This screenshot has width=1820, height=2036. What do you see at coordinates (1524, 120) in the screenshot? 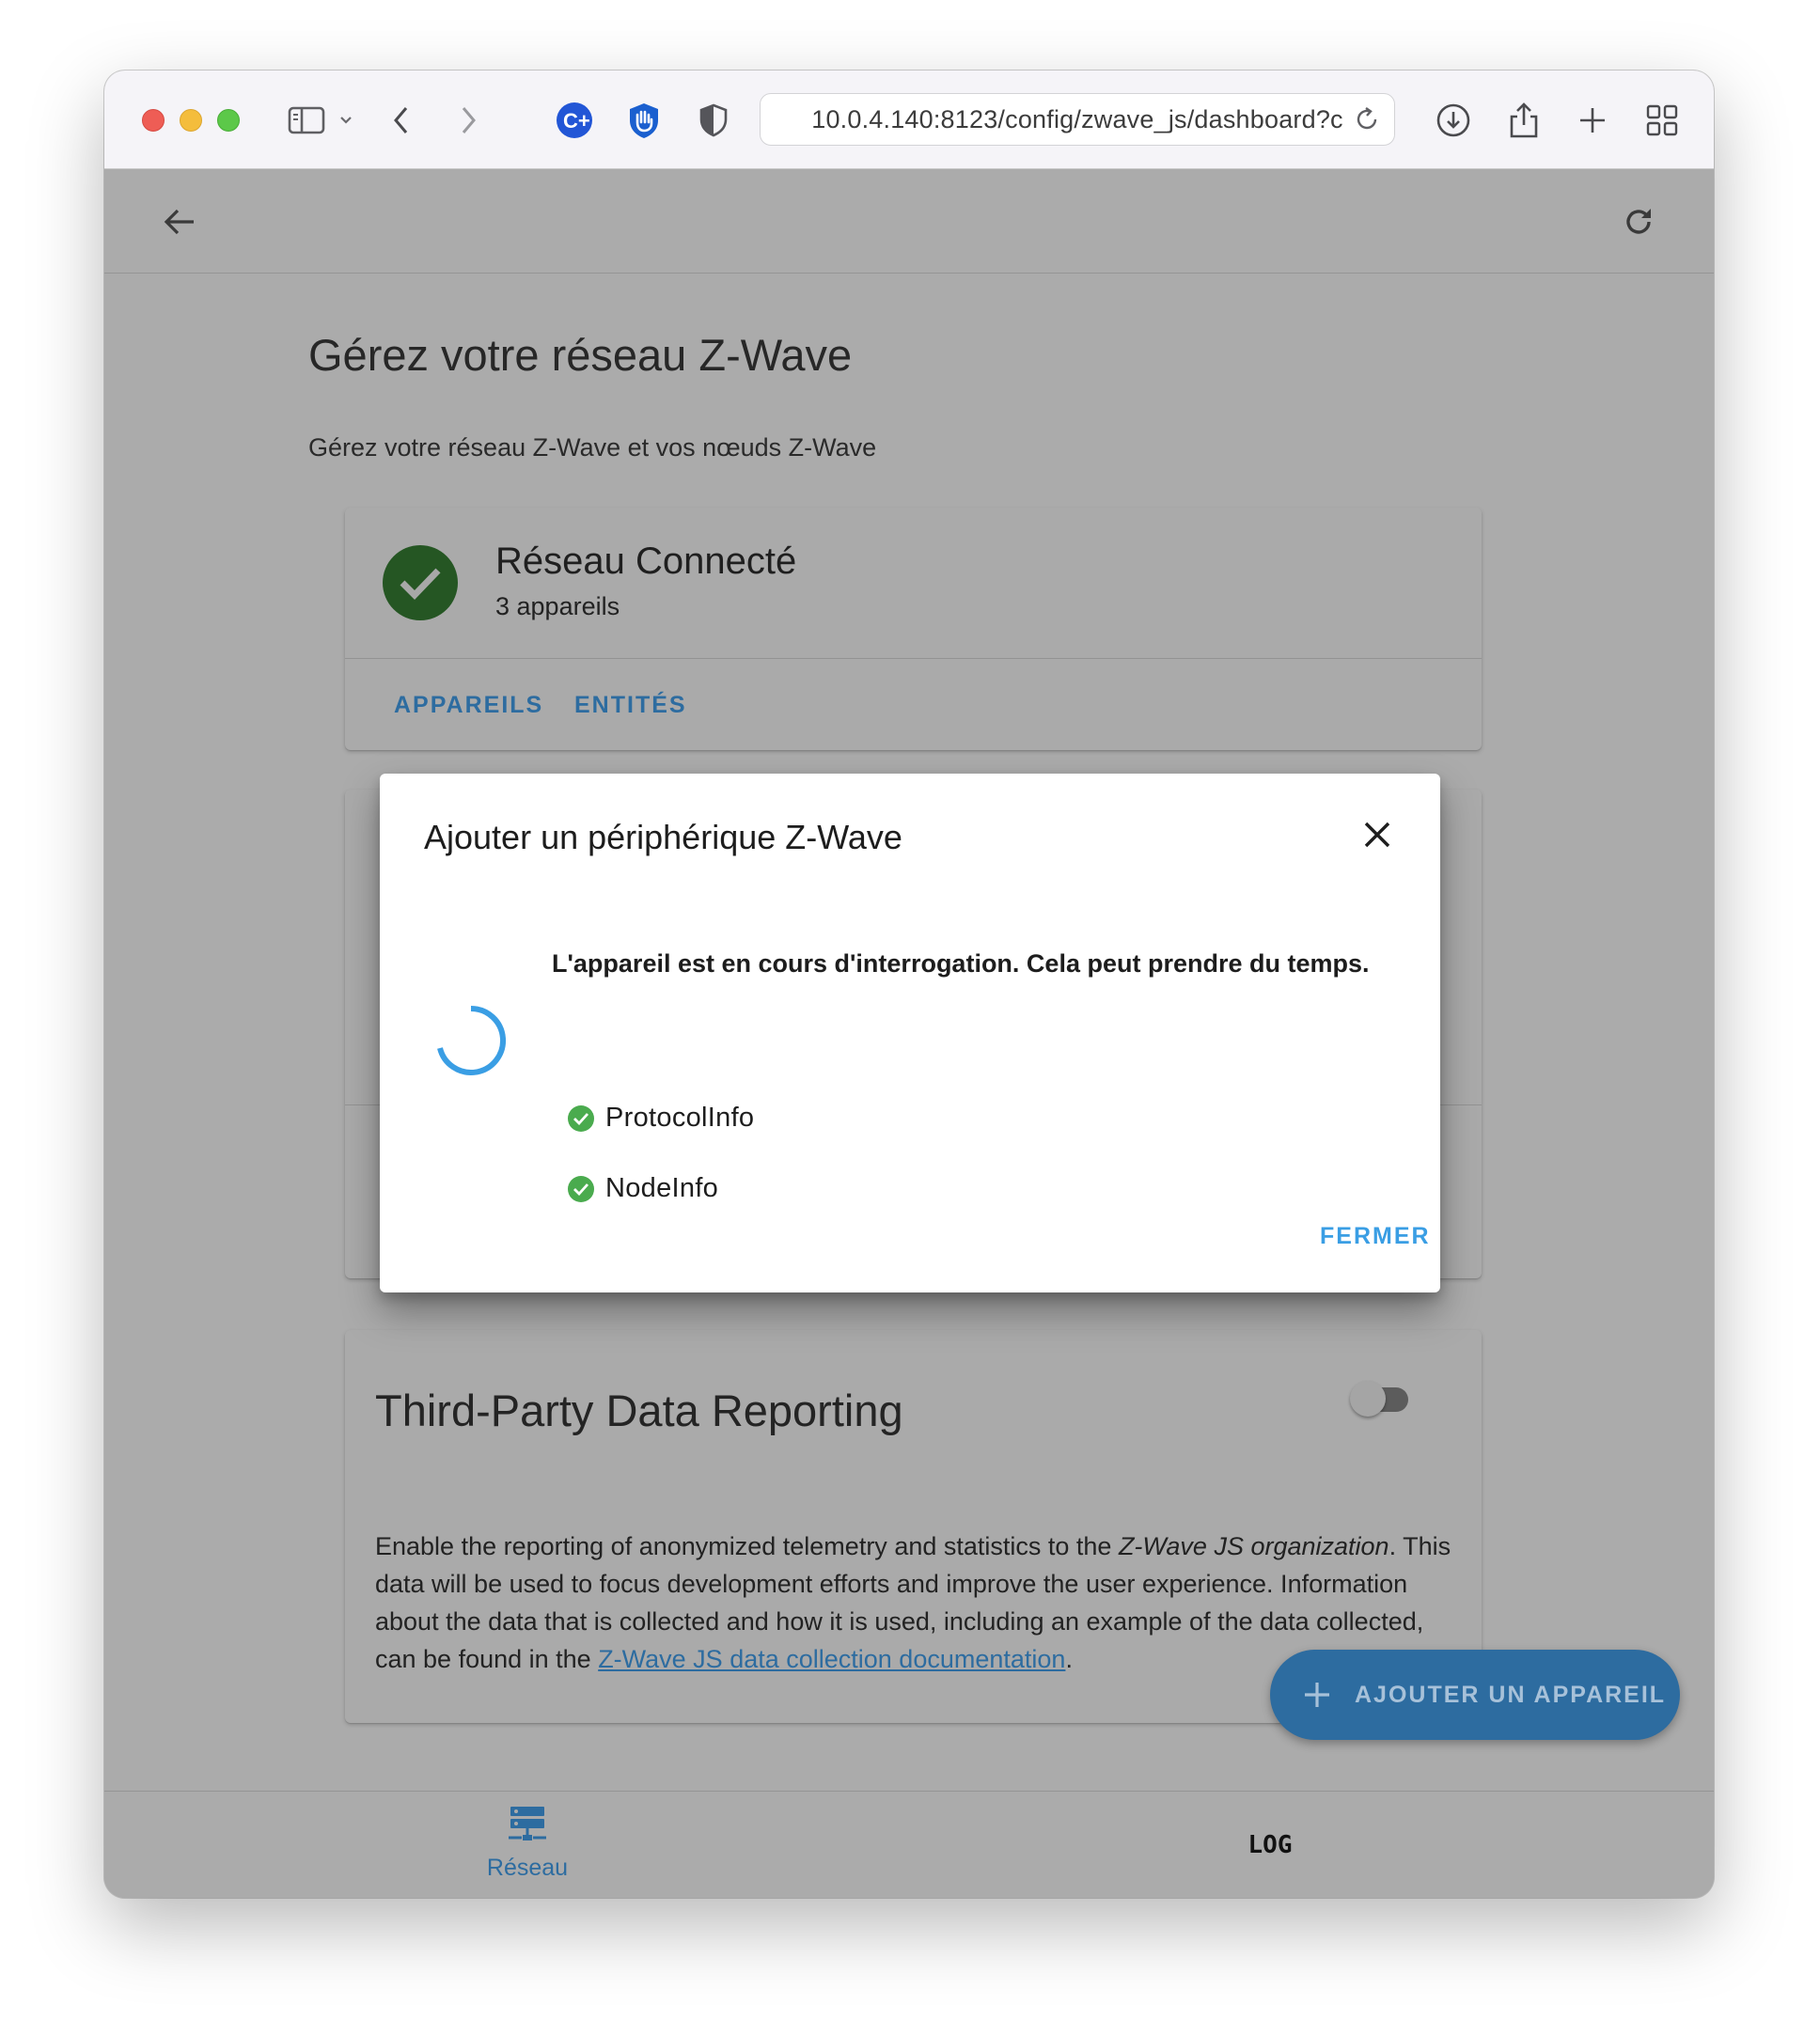
I see `share-icon` at bounding box center [1524, 120].